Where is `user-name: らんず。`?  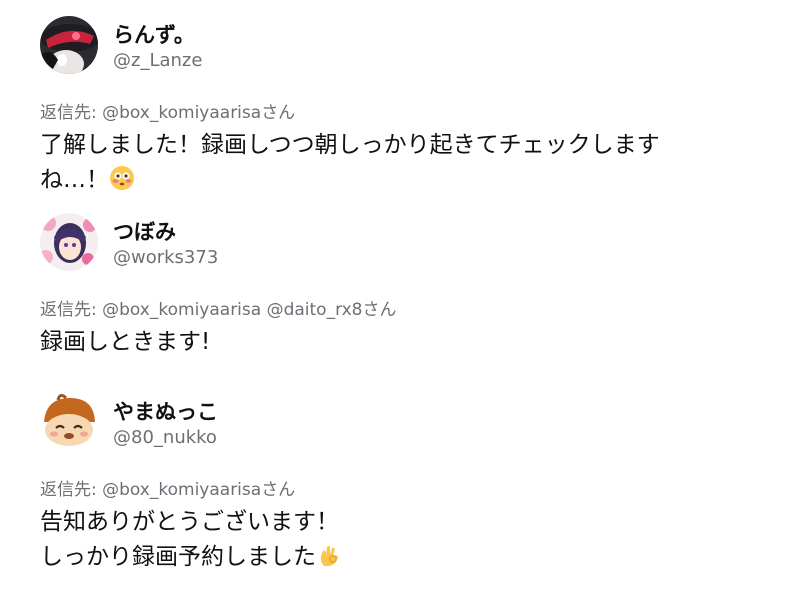
user-name: らんず。 is located at coordinates (154, 34).